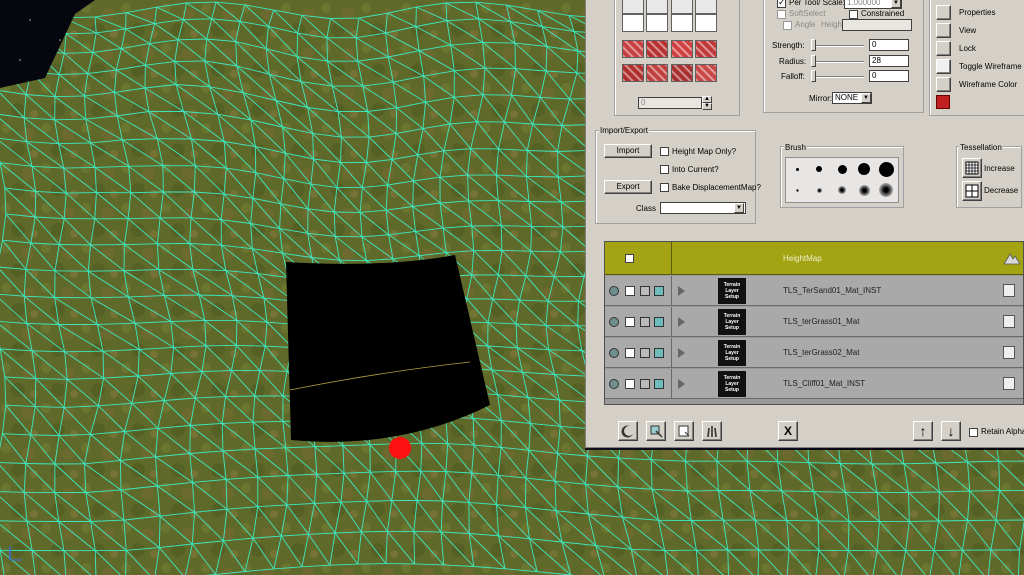 The width and height of the screenshot is (1024, 575). What do you see at coordinates (889, 45) in the screenshot?
I see `strength-field: 0` at bounding box center [889, 45].